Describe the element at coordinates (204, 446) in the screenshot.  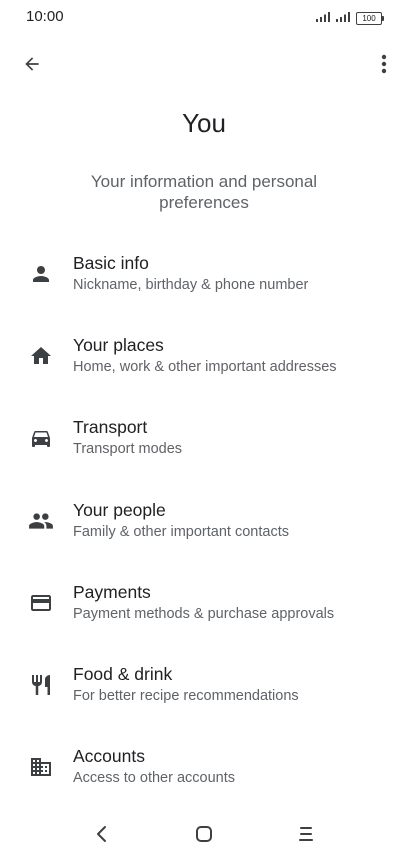
I see `list-item-transport: Transport Transport modes` at that location.